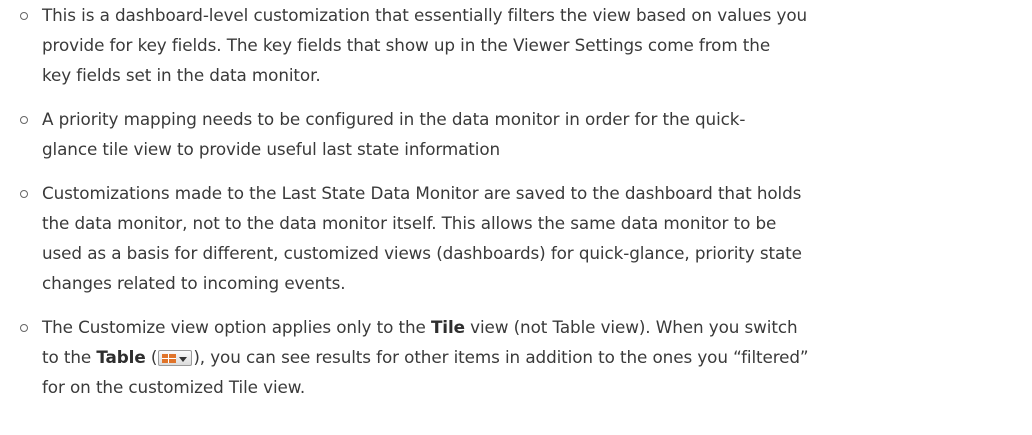  What do you see at coordinates (181, 75) in the screenshot?
I see `text-line: key fields set in the data monitor.` at bounding box center [181, 75].